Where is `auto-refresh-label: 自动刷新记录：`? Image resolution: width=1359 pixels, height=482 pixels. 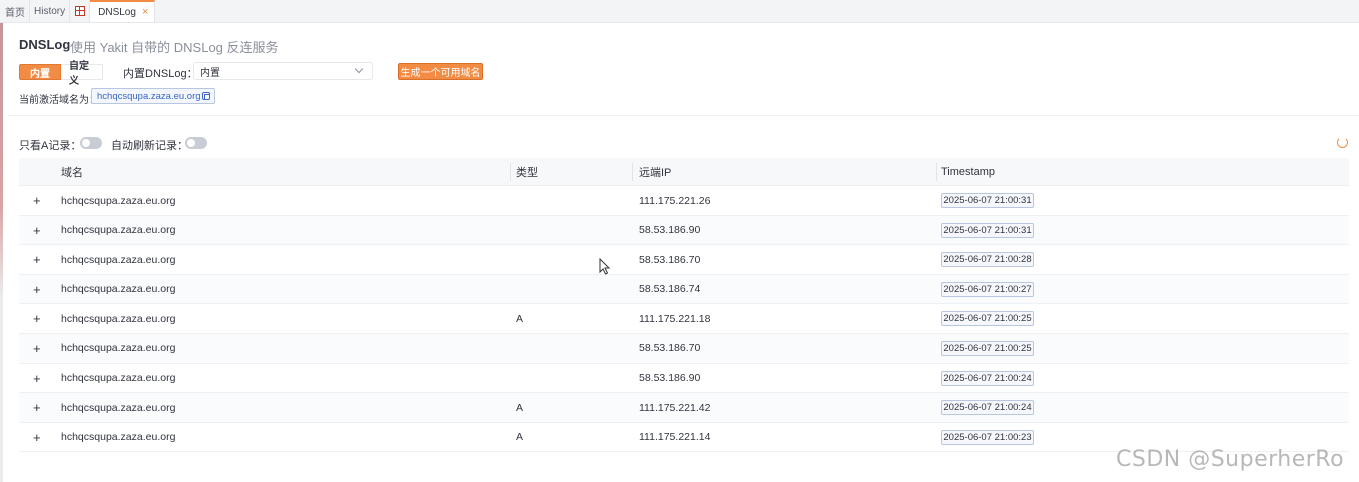 auto-refresh-label: 自动刷新记录： is located at coordinates (149, 146).